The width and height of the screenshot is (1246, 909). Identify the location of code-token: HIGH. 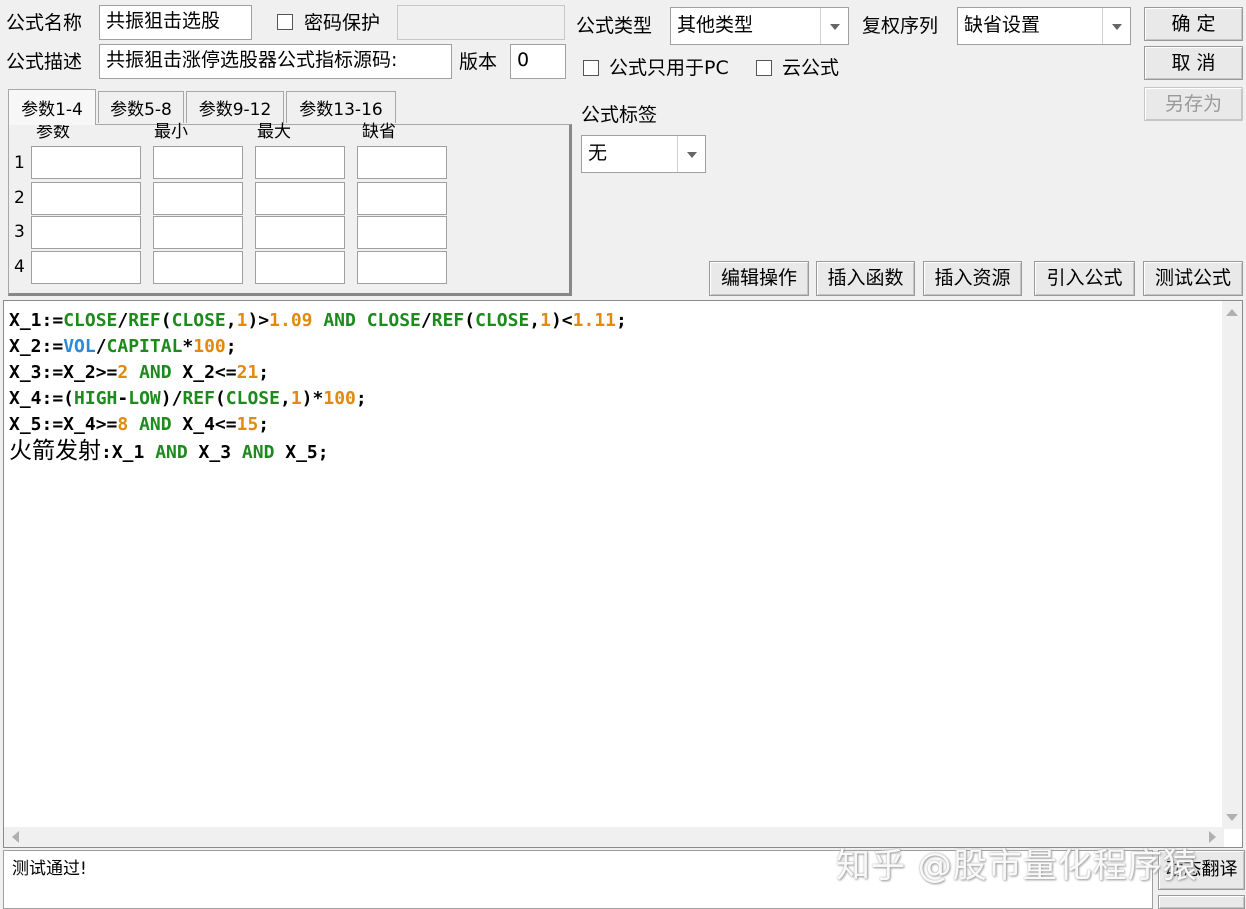
(96, 398).